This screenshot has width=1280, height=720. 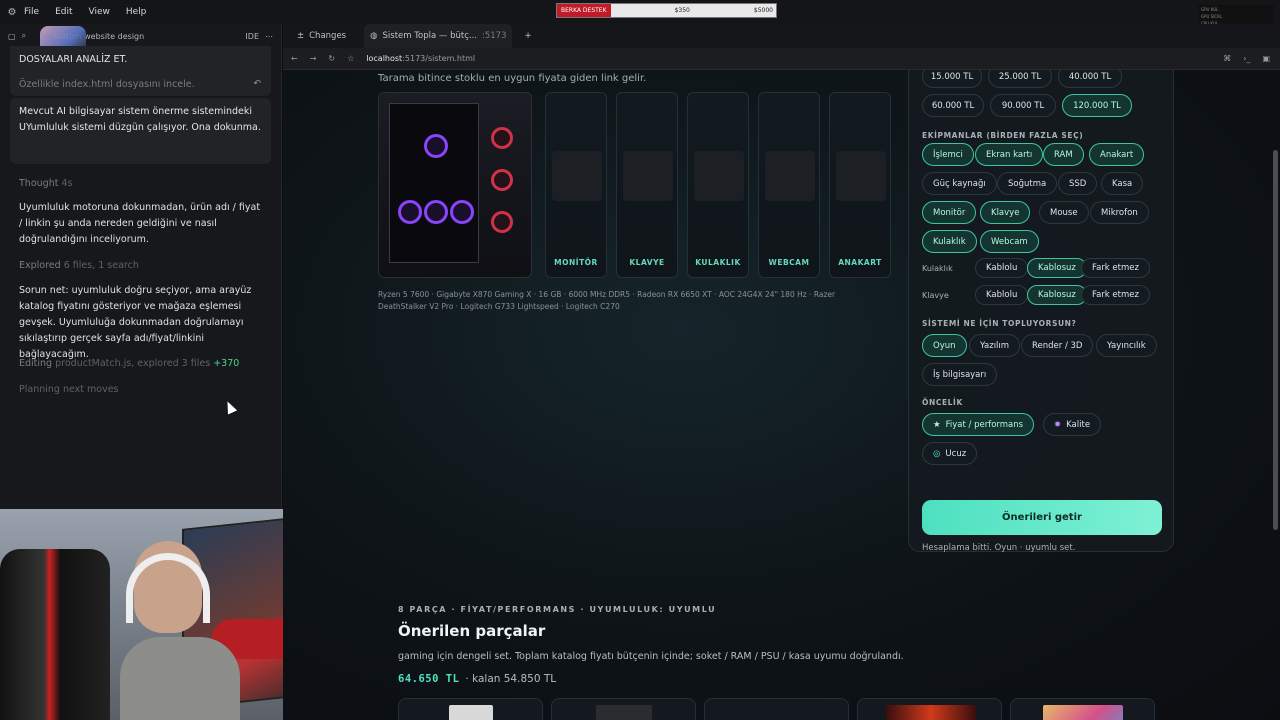 What do you see at coordinates (321, 36) in the screenshot?
I see `tab-changes: ± Changes` at bounding box center [321, 36].